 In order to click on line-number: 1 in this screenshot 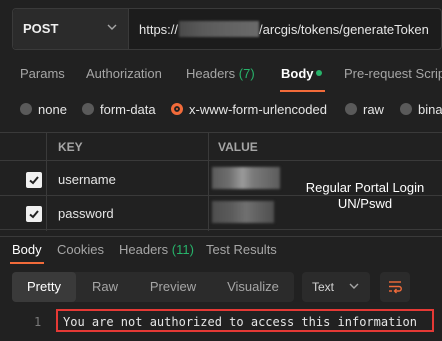, I will do `click(38, 322)`.